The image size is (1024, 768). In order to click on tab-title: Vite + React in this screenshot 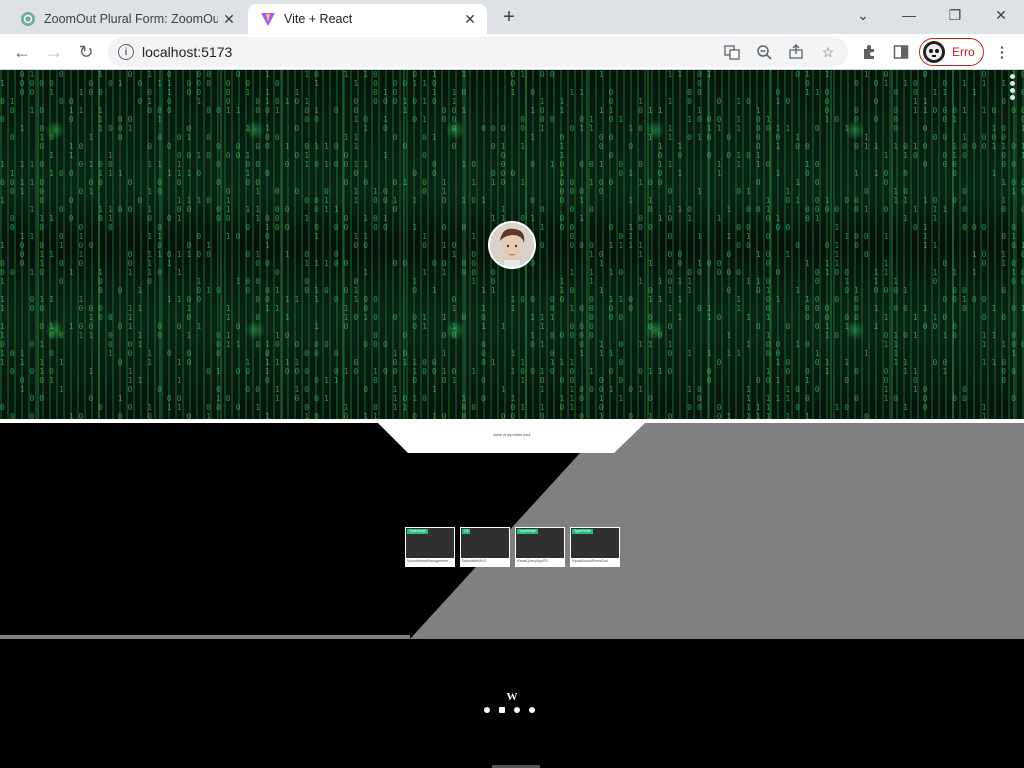, I will do `click(318, 19)`.